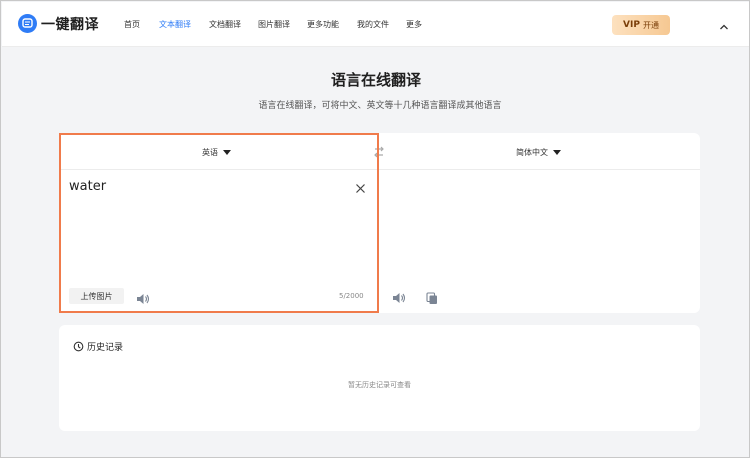 This screenshot has height=458, width=750. I want to click on brand-name: 一键翻译, so click(70, 24).